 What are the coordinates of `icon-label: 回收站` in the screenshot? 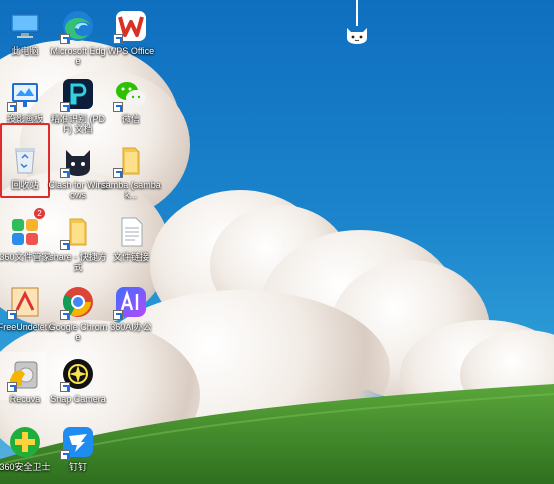 It's located at (25, 185).